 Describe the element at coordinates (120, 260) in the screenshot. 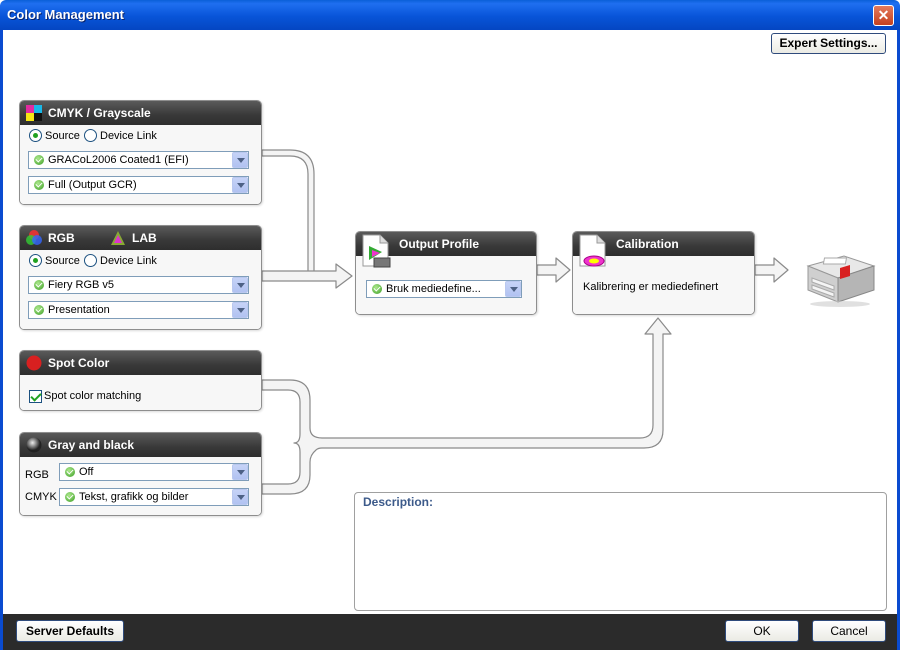

I see `rgb-device-link-radio: Device Link` at that location.